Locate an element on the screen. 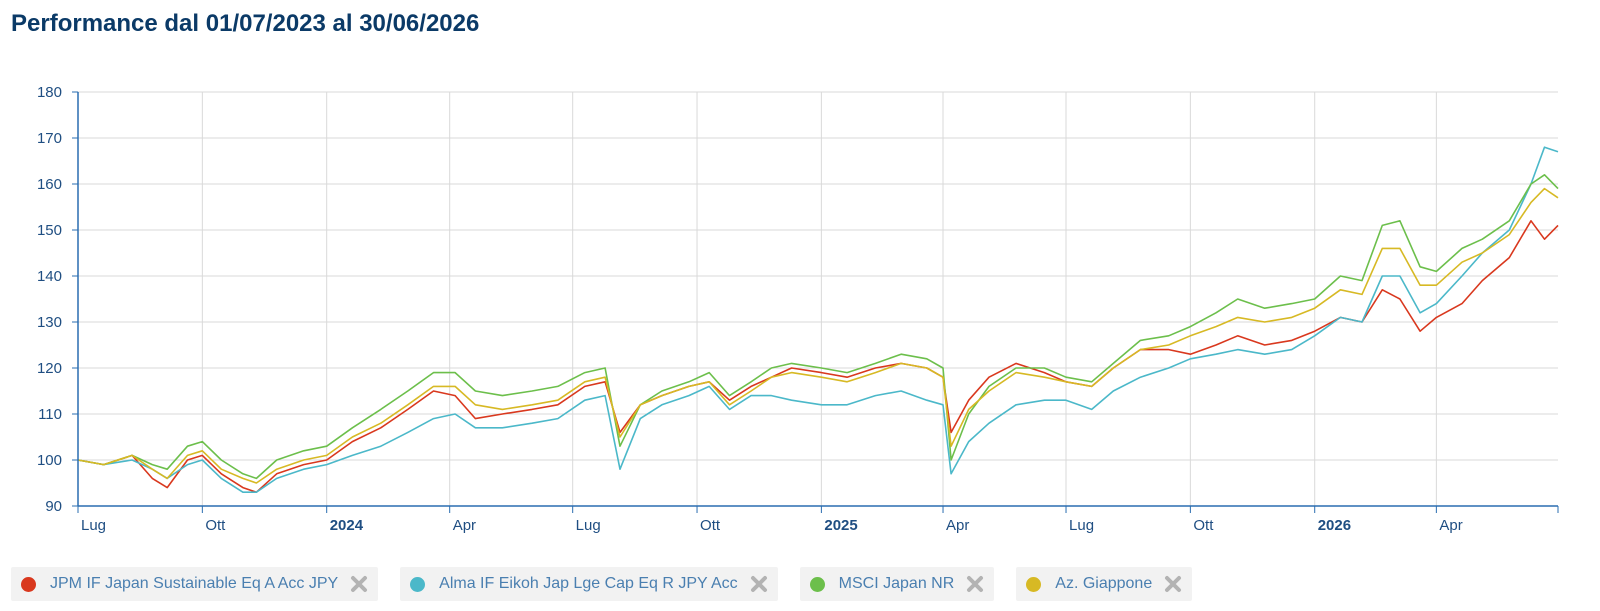 This screenshot has height=611, width=1600. y-tick-label: 130 is located at coordinates (49, 322).